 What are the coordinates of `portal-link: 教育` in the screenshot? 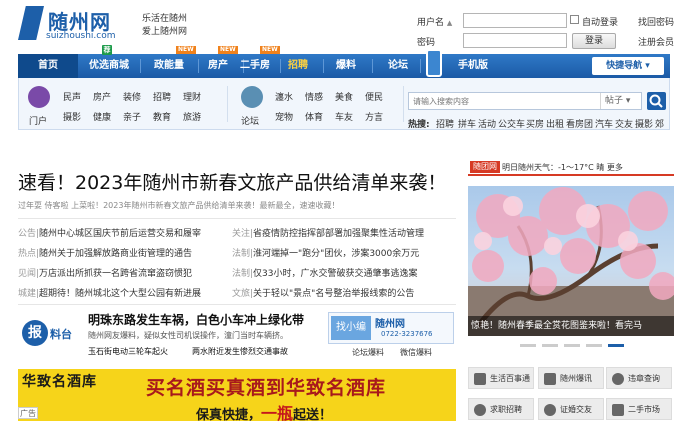 It's located at (162, 116).